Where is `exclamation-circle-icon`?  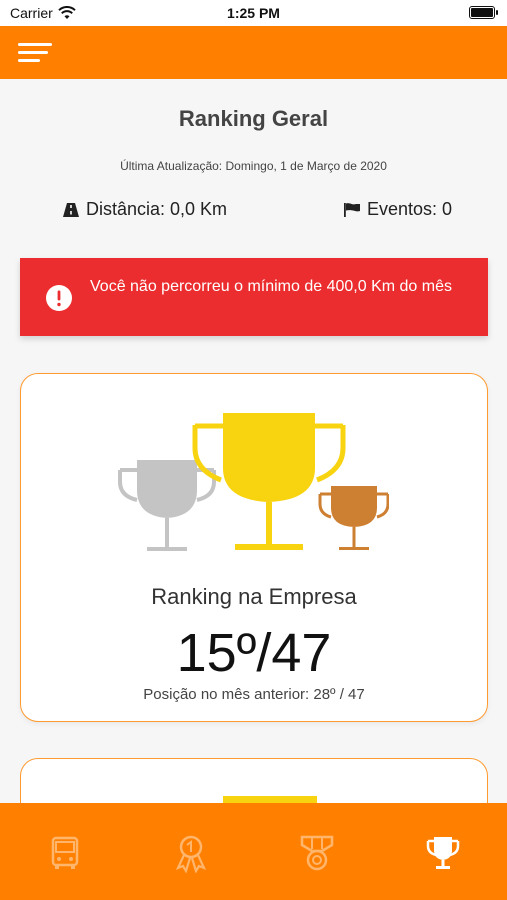 exclamation-circle-icon is located at coordinates (59, 298).